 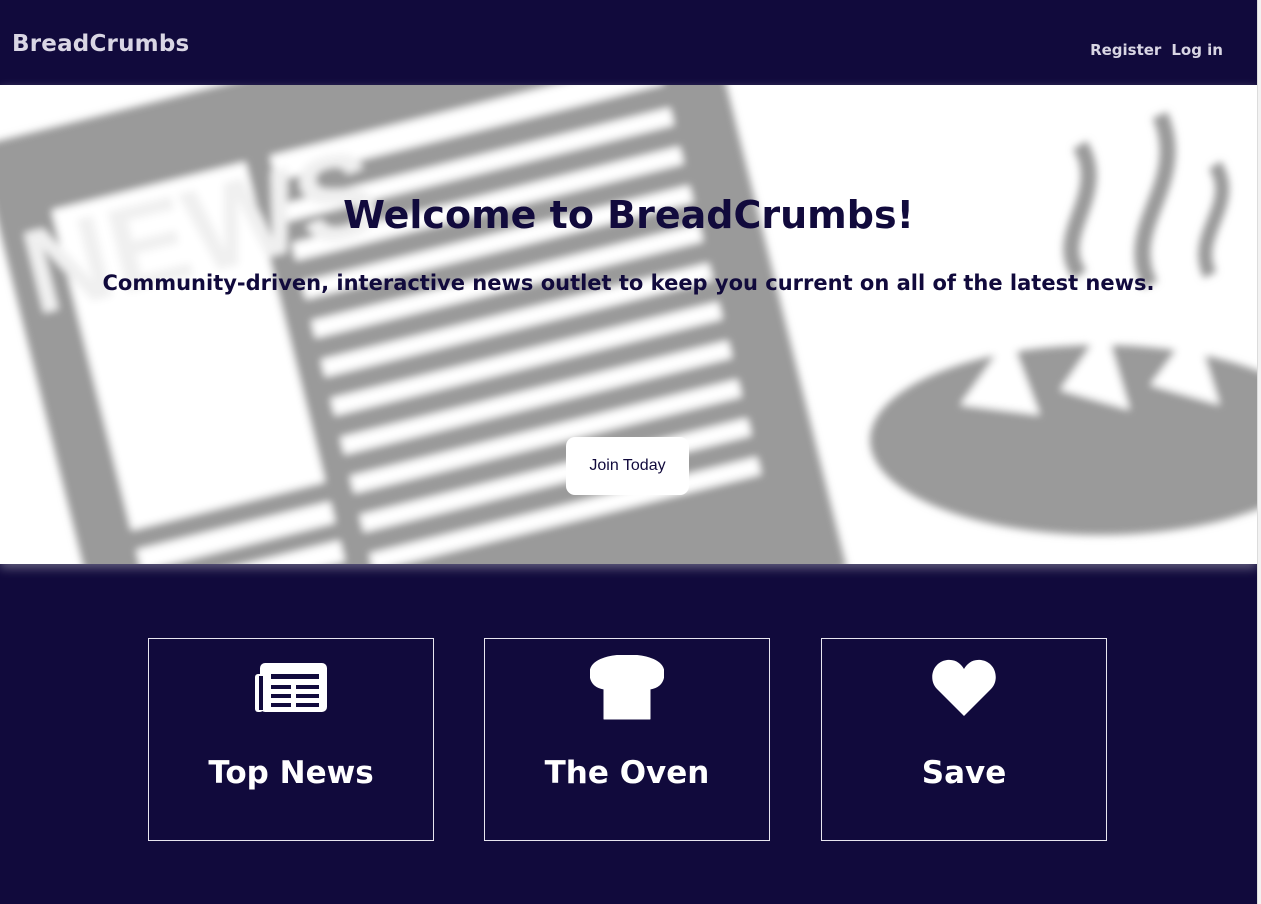 What do you see at coordinates (627, 773) in the screenshot?
I see `feature-card-title: The Oven` at bounding box center [627, 773].